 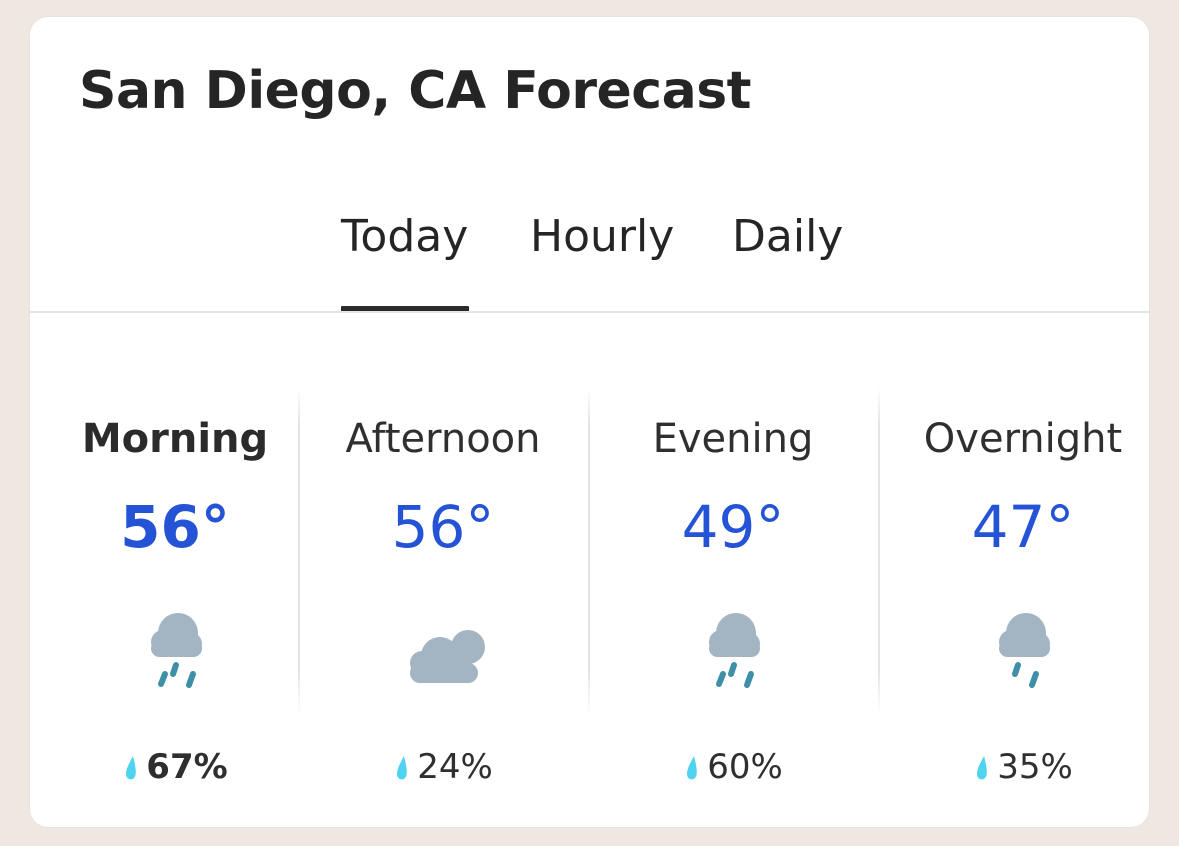 I want to click on precipitation-value: 67%, so click(x=187, y=767).